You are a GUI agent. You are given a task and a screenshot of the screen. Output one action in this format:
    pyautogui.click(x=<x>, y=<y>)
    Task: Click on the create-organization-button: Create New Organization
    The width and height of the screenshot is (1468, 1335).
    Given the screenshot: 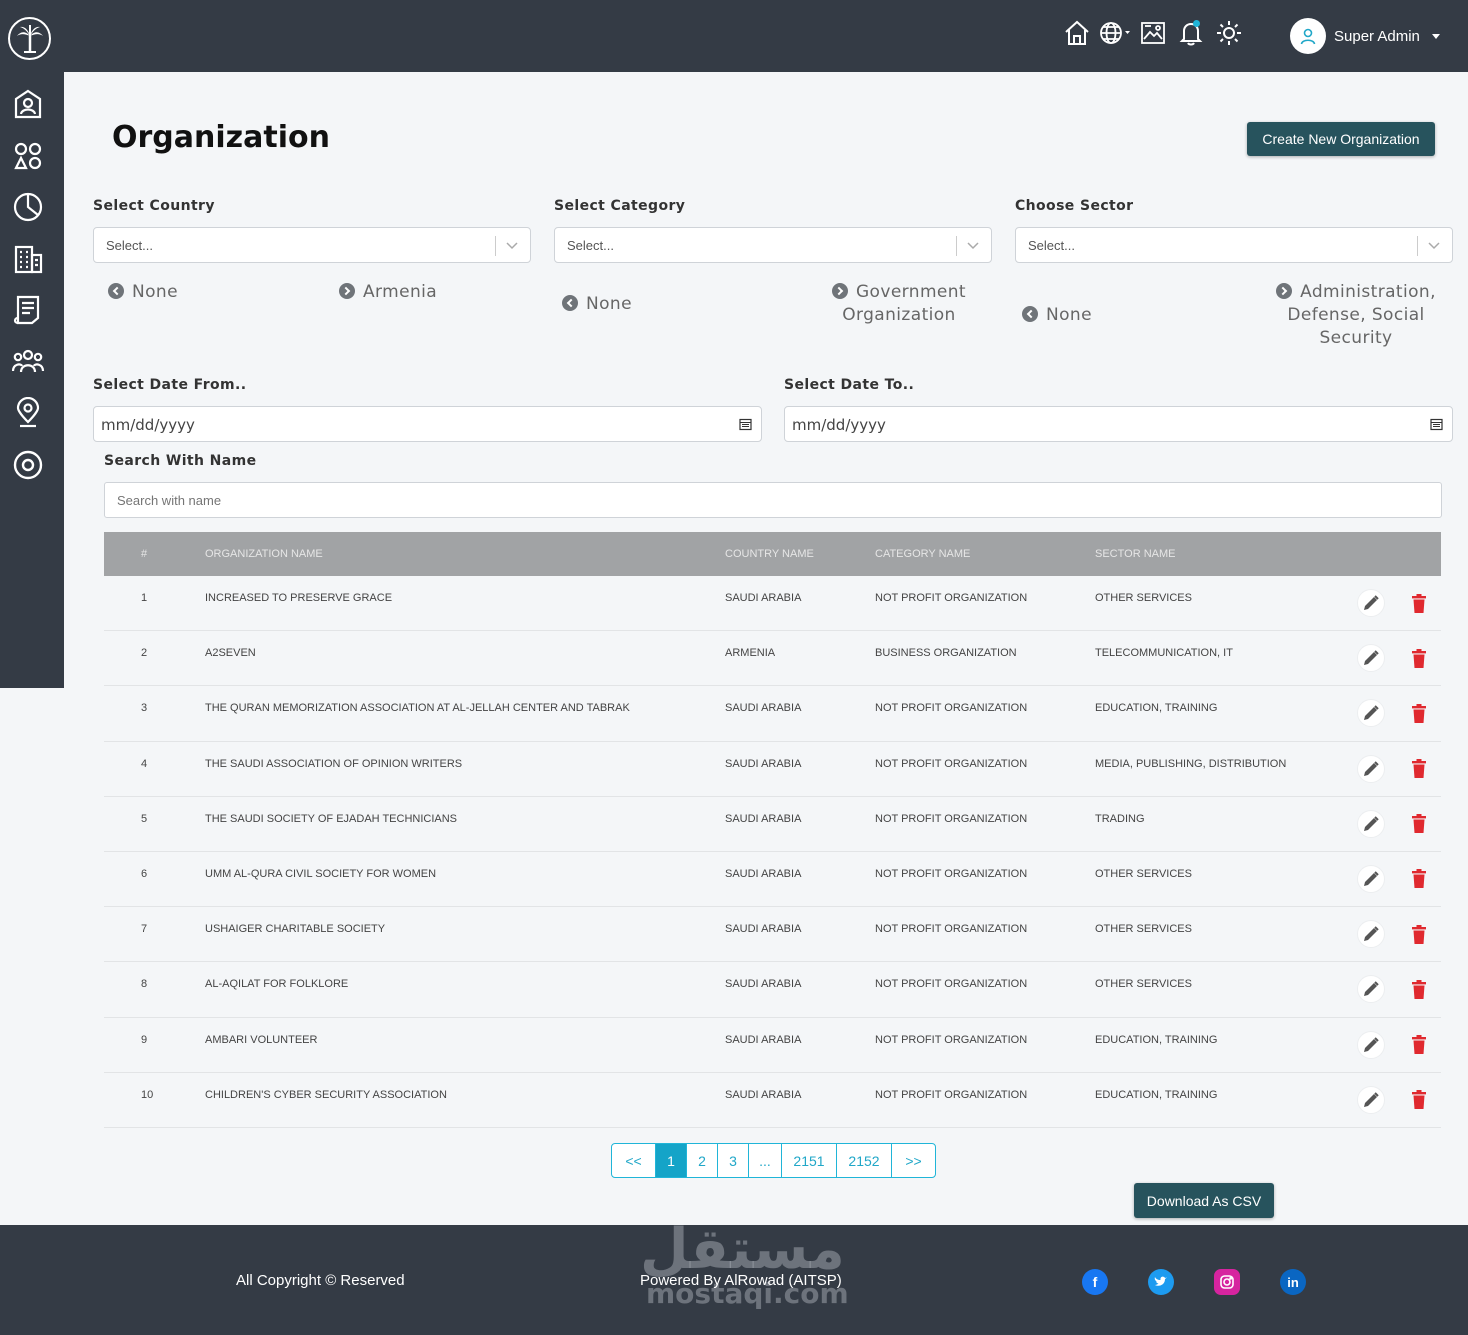 What is the action you would take?
    pyautogui.click(x=1341, y=139)
    